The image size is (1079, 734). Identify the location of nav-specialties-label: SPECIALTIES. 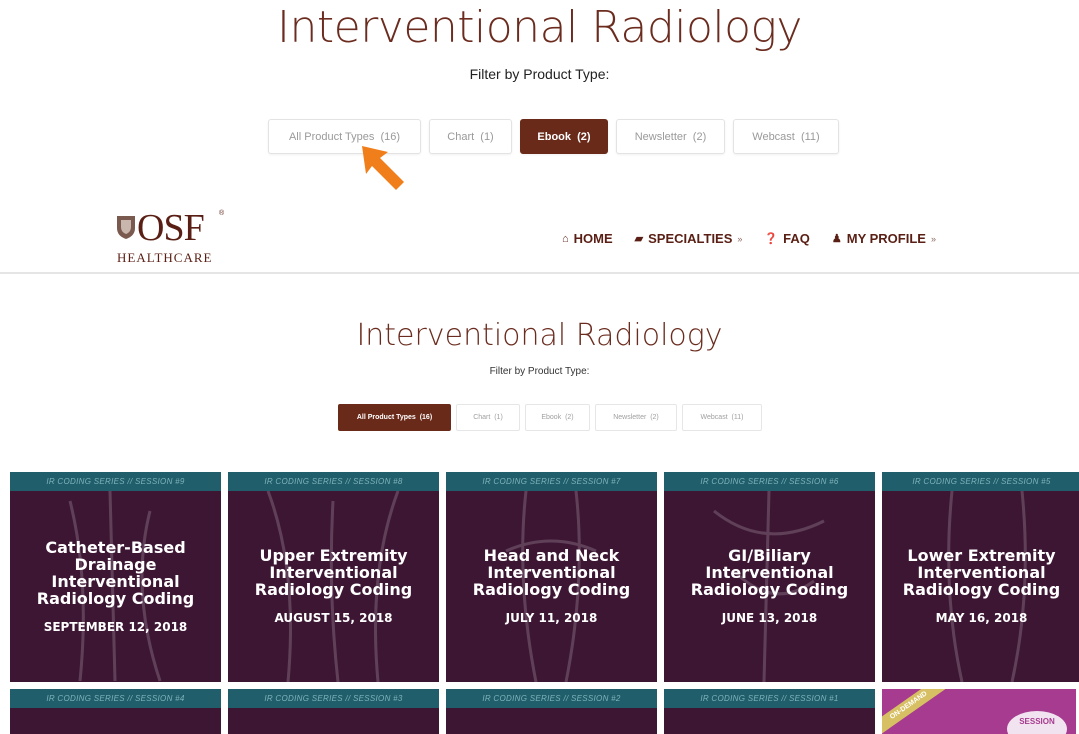
(690, 238).